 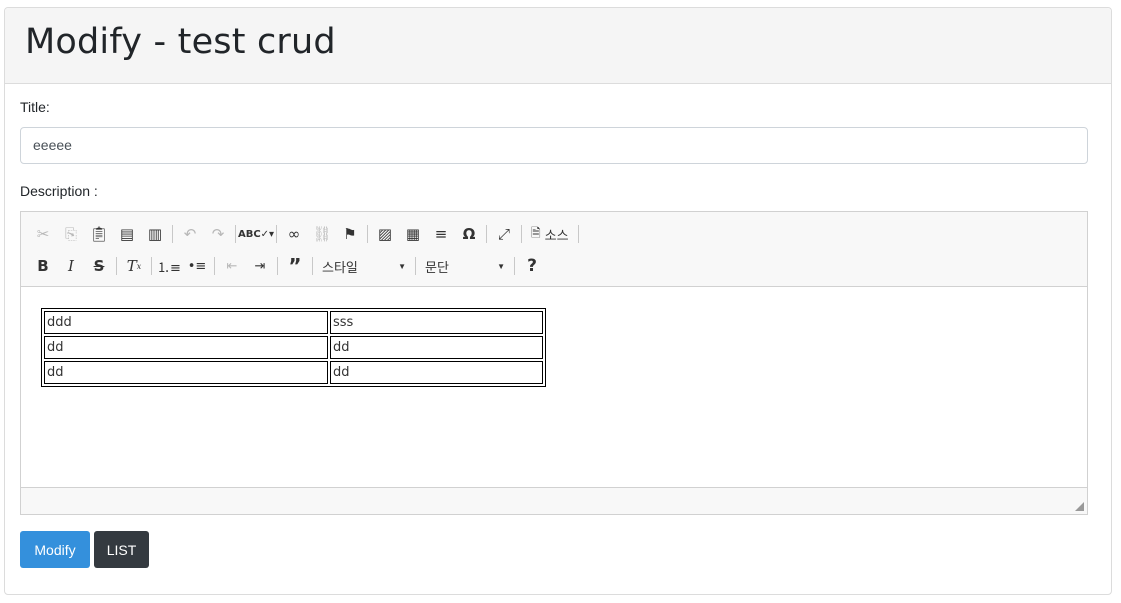 I want to click on table-icon: ▦, so click(x=413, y=234).